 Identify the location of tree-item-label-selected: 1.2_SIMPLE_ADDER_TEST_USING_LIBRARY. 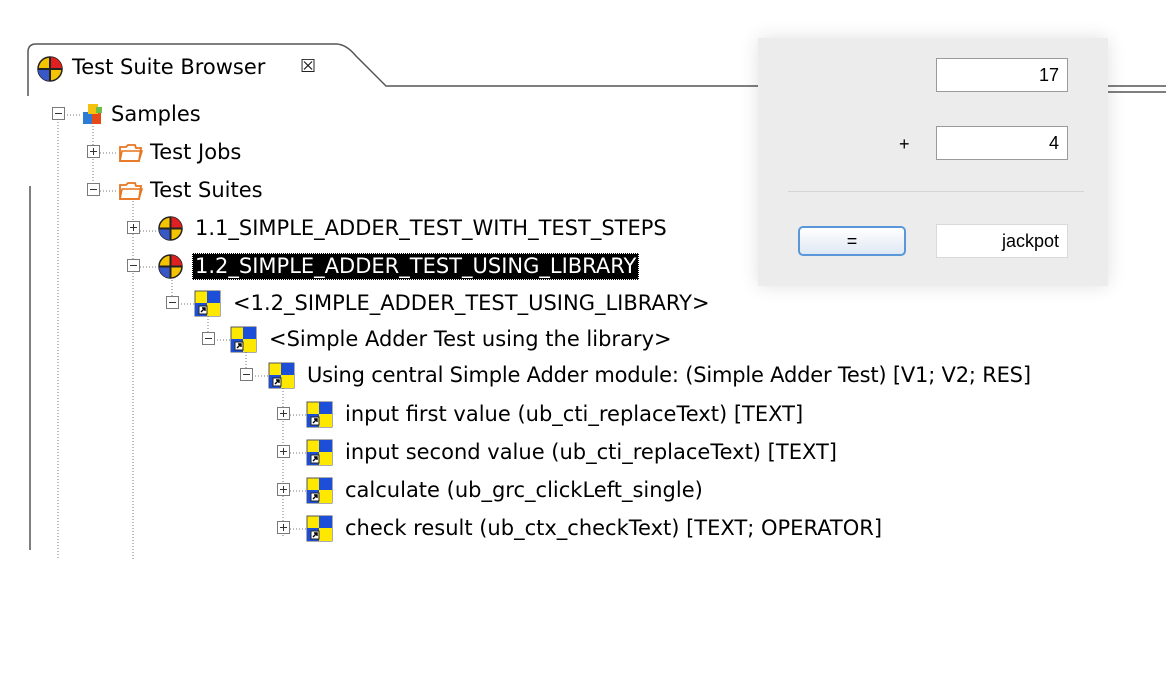
(416, 266).